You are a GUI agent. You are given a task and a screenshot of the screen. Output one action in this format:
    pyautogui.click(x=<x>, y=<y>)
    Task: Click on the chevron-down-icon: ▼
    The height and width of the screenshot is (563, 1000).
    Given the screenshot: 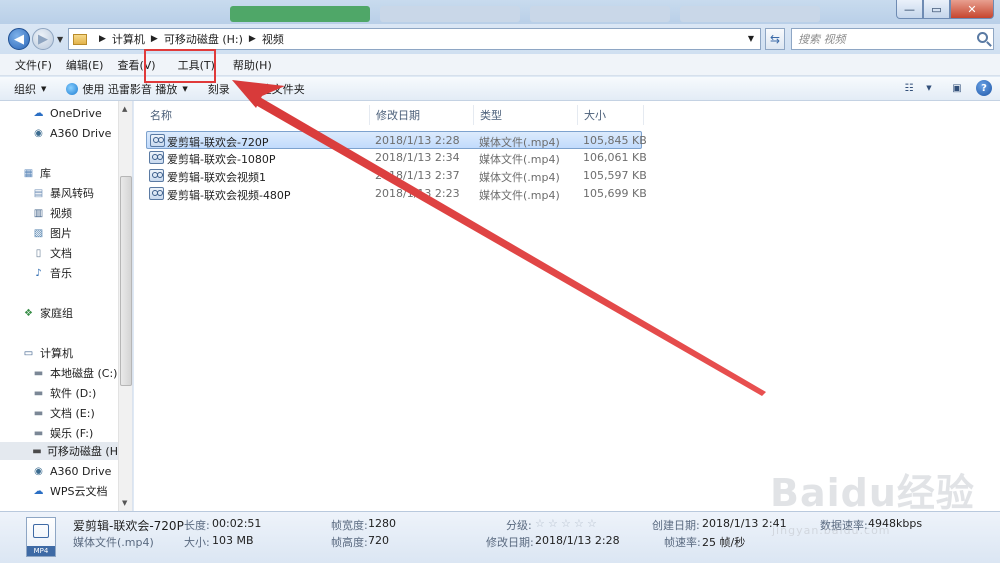 What is the action you would take?
    pyautogui.click(x=929, y=88)
    